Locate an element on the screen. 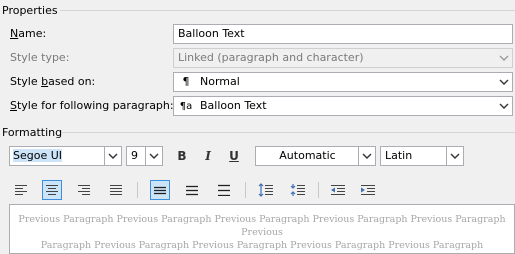 This screenshot has width=515, height=254. font-size-value: 9 is located at coordinates (134, 155).